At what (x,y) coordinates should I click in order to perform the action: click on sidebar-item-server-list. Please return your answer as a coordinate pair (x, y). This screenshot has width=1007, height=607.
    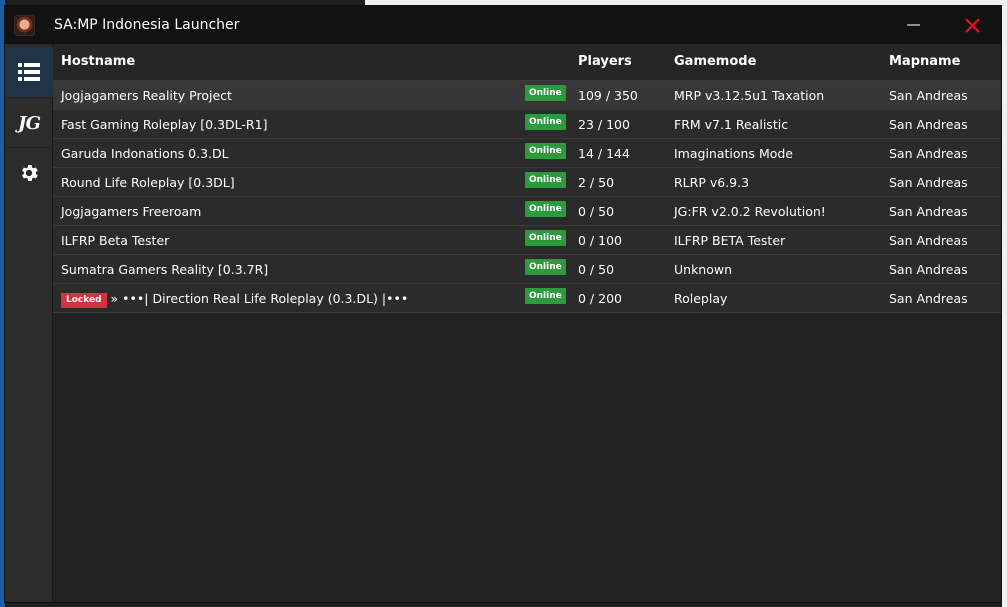
    Looking at the image, I should click on (29, 72).